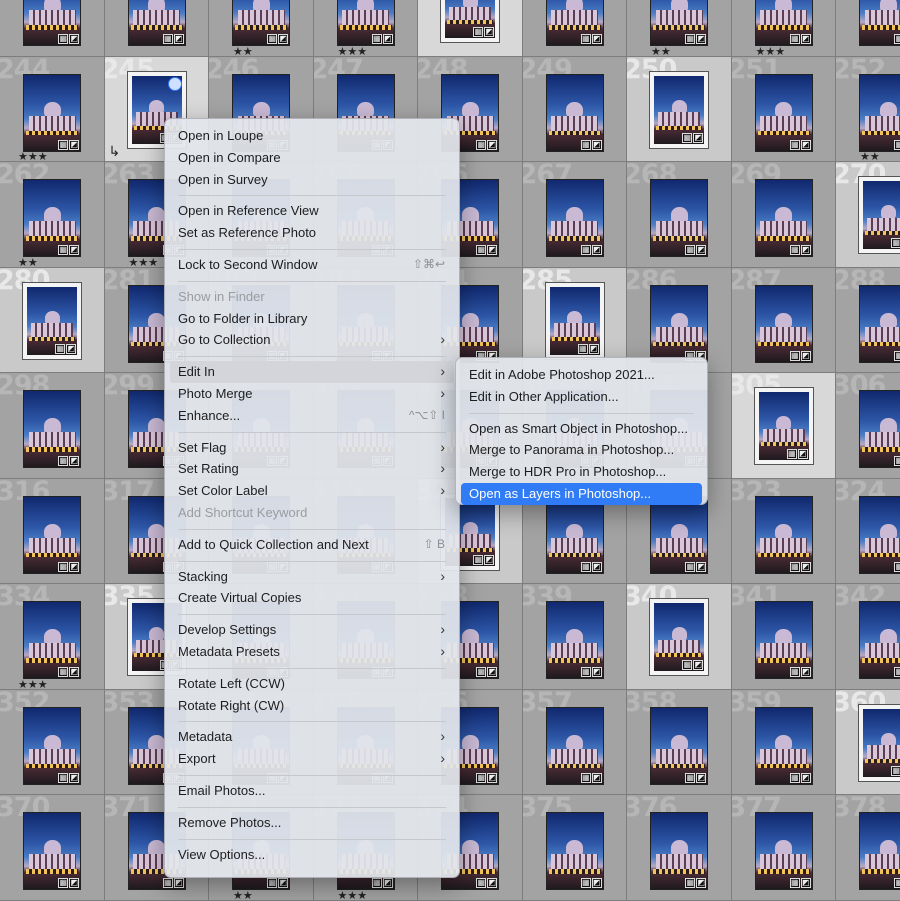 This screenshot has width=900, height=901. Describe the element at coordinates (312, 630) in the screenshot. I see `menu-item-develop-settings: Develop Settings ›` at that location.